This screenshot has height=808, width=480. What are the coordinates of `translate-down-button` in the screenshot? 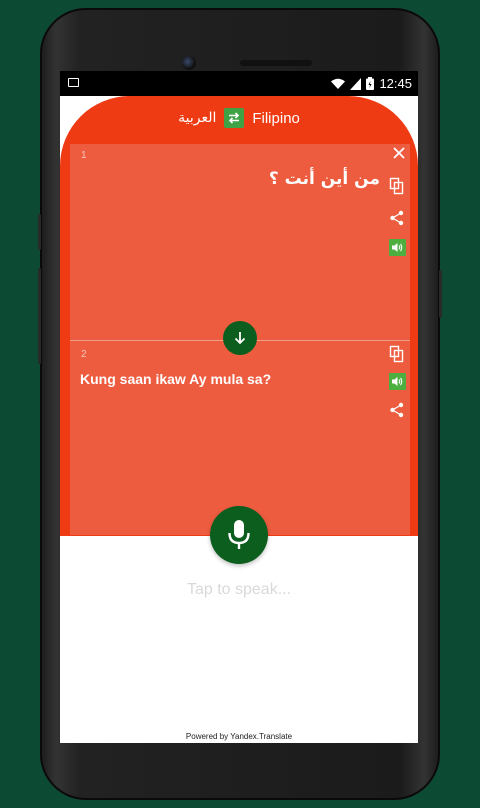 It's located at (240, 338).